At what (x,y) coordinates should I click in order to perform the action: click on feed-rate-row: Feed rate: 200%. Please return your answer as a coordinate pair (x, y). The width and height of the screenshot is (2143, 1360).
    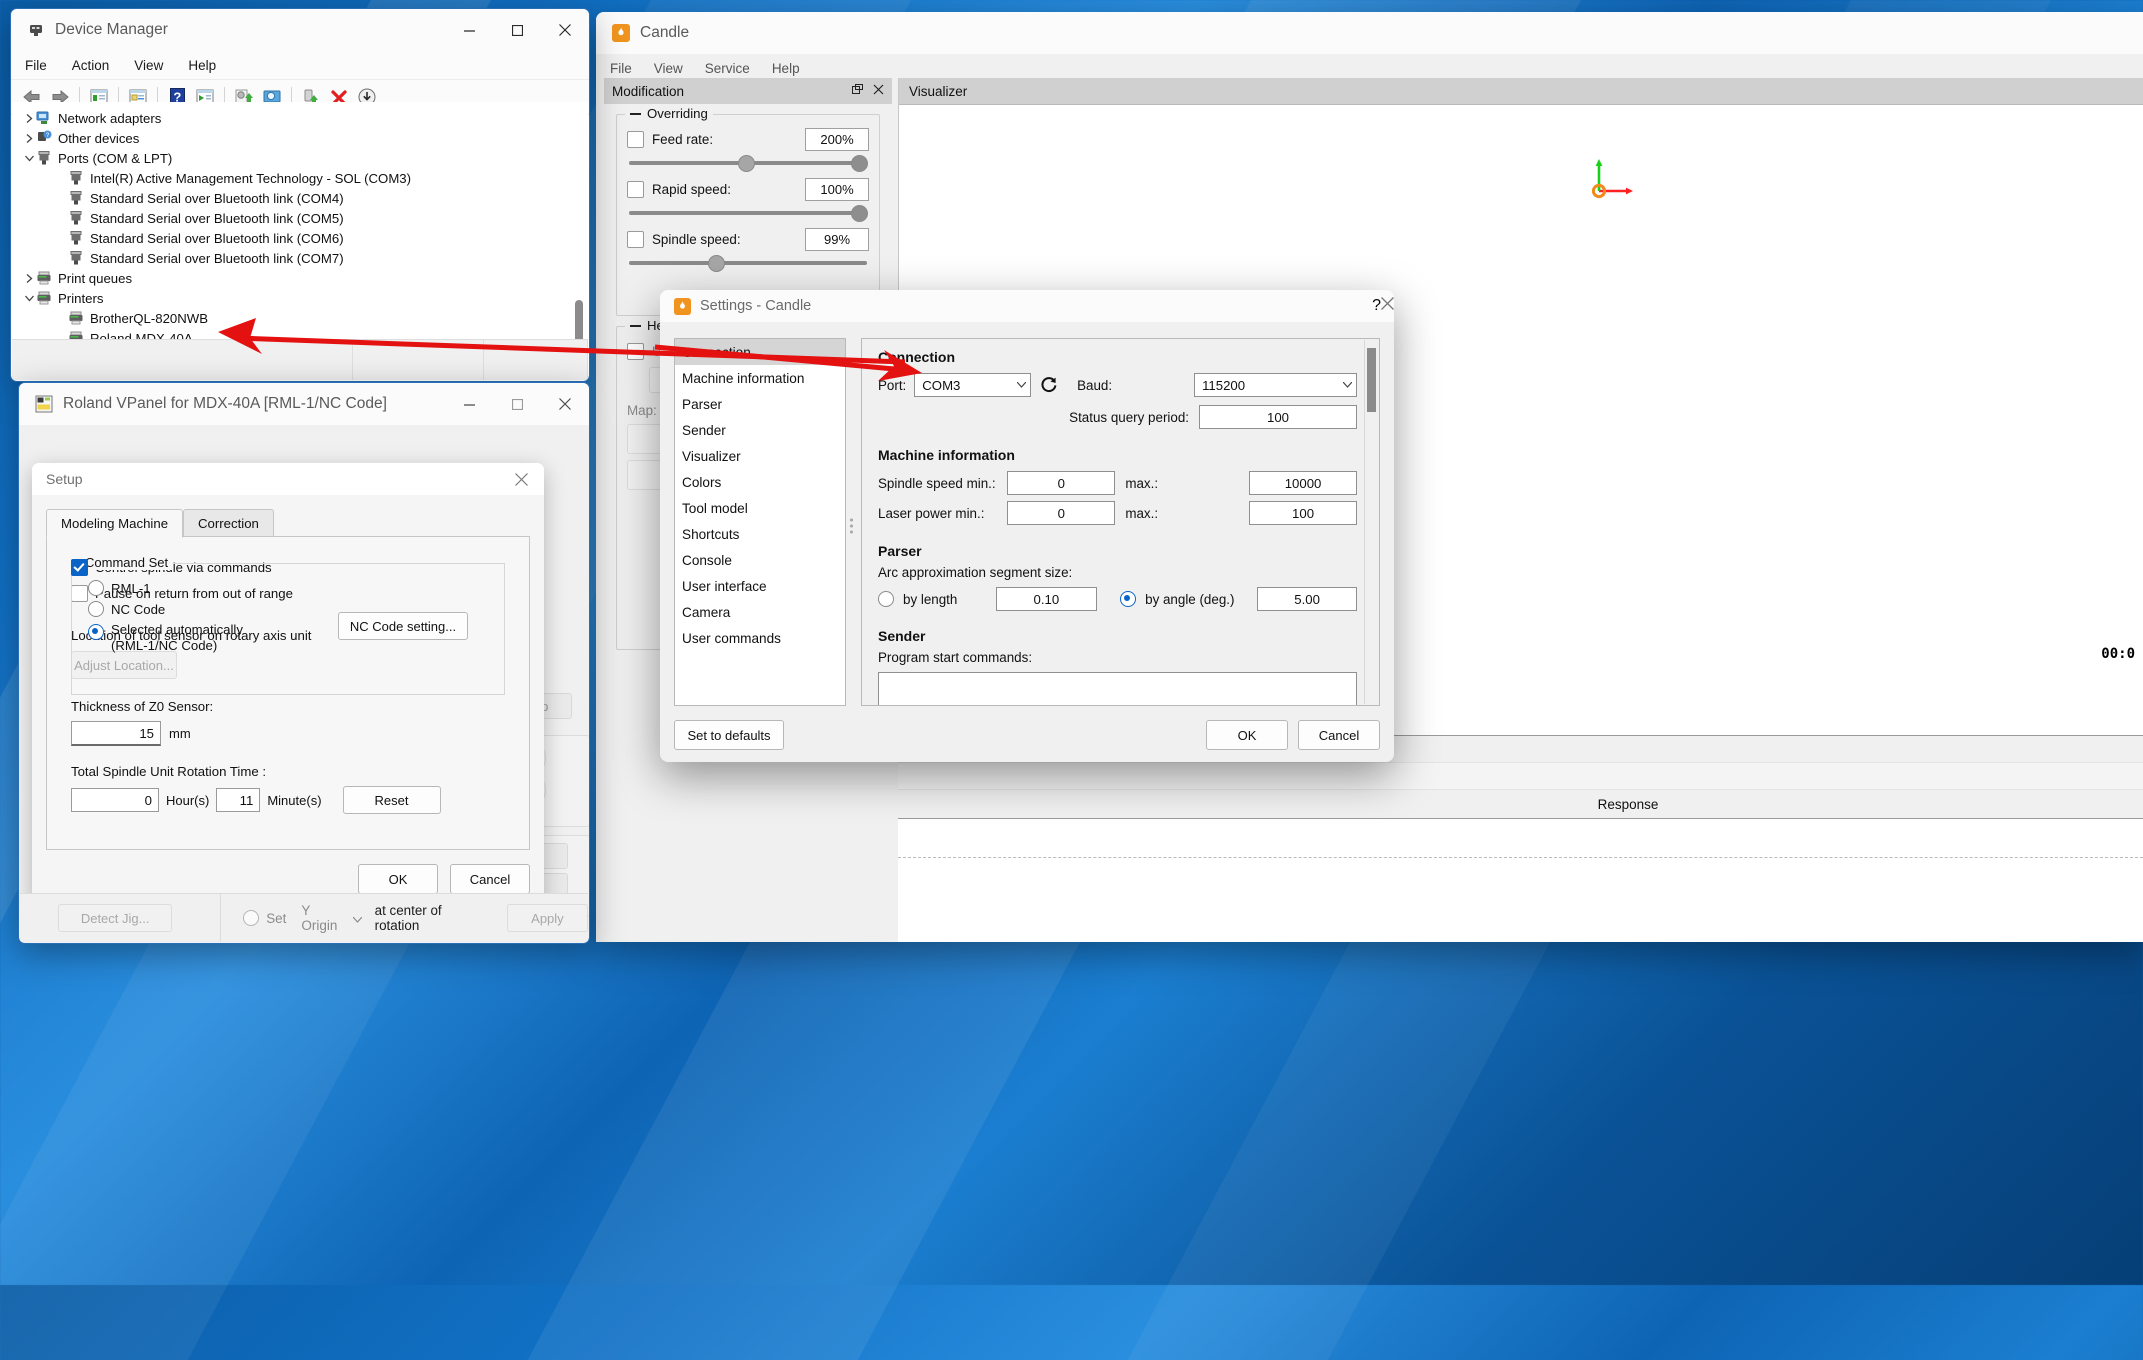
    Looking at the image, I should click on (748, 139).